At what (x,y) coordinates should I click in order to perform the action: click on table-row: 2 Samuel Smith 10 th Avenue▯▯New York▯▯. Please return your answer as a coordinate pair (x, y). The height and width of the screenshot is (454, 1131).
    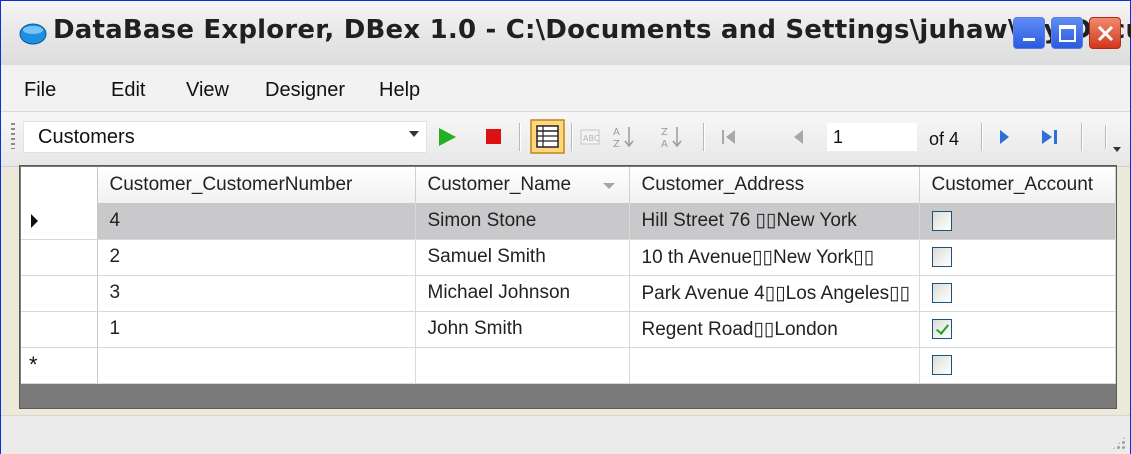
    Looking at the image, I should click on (568, 257).